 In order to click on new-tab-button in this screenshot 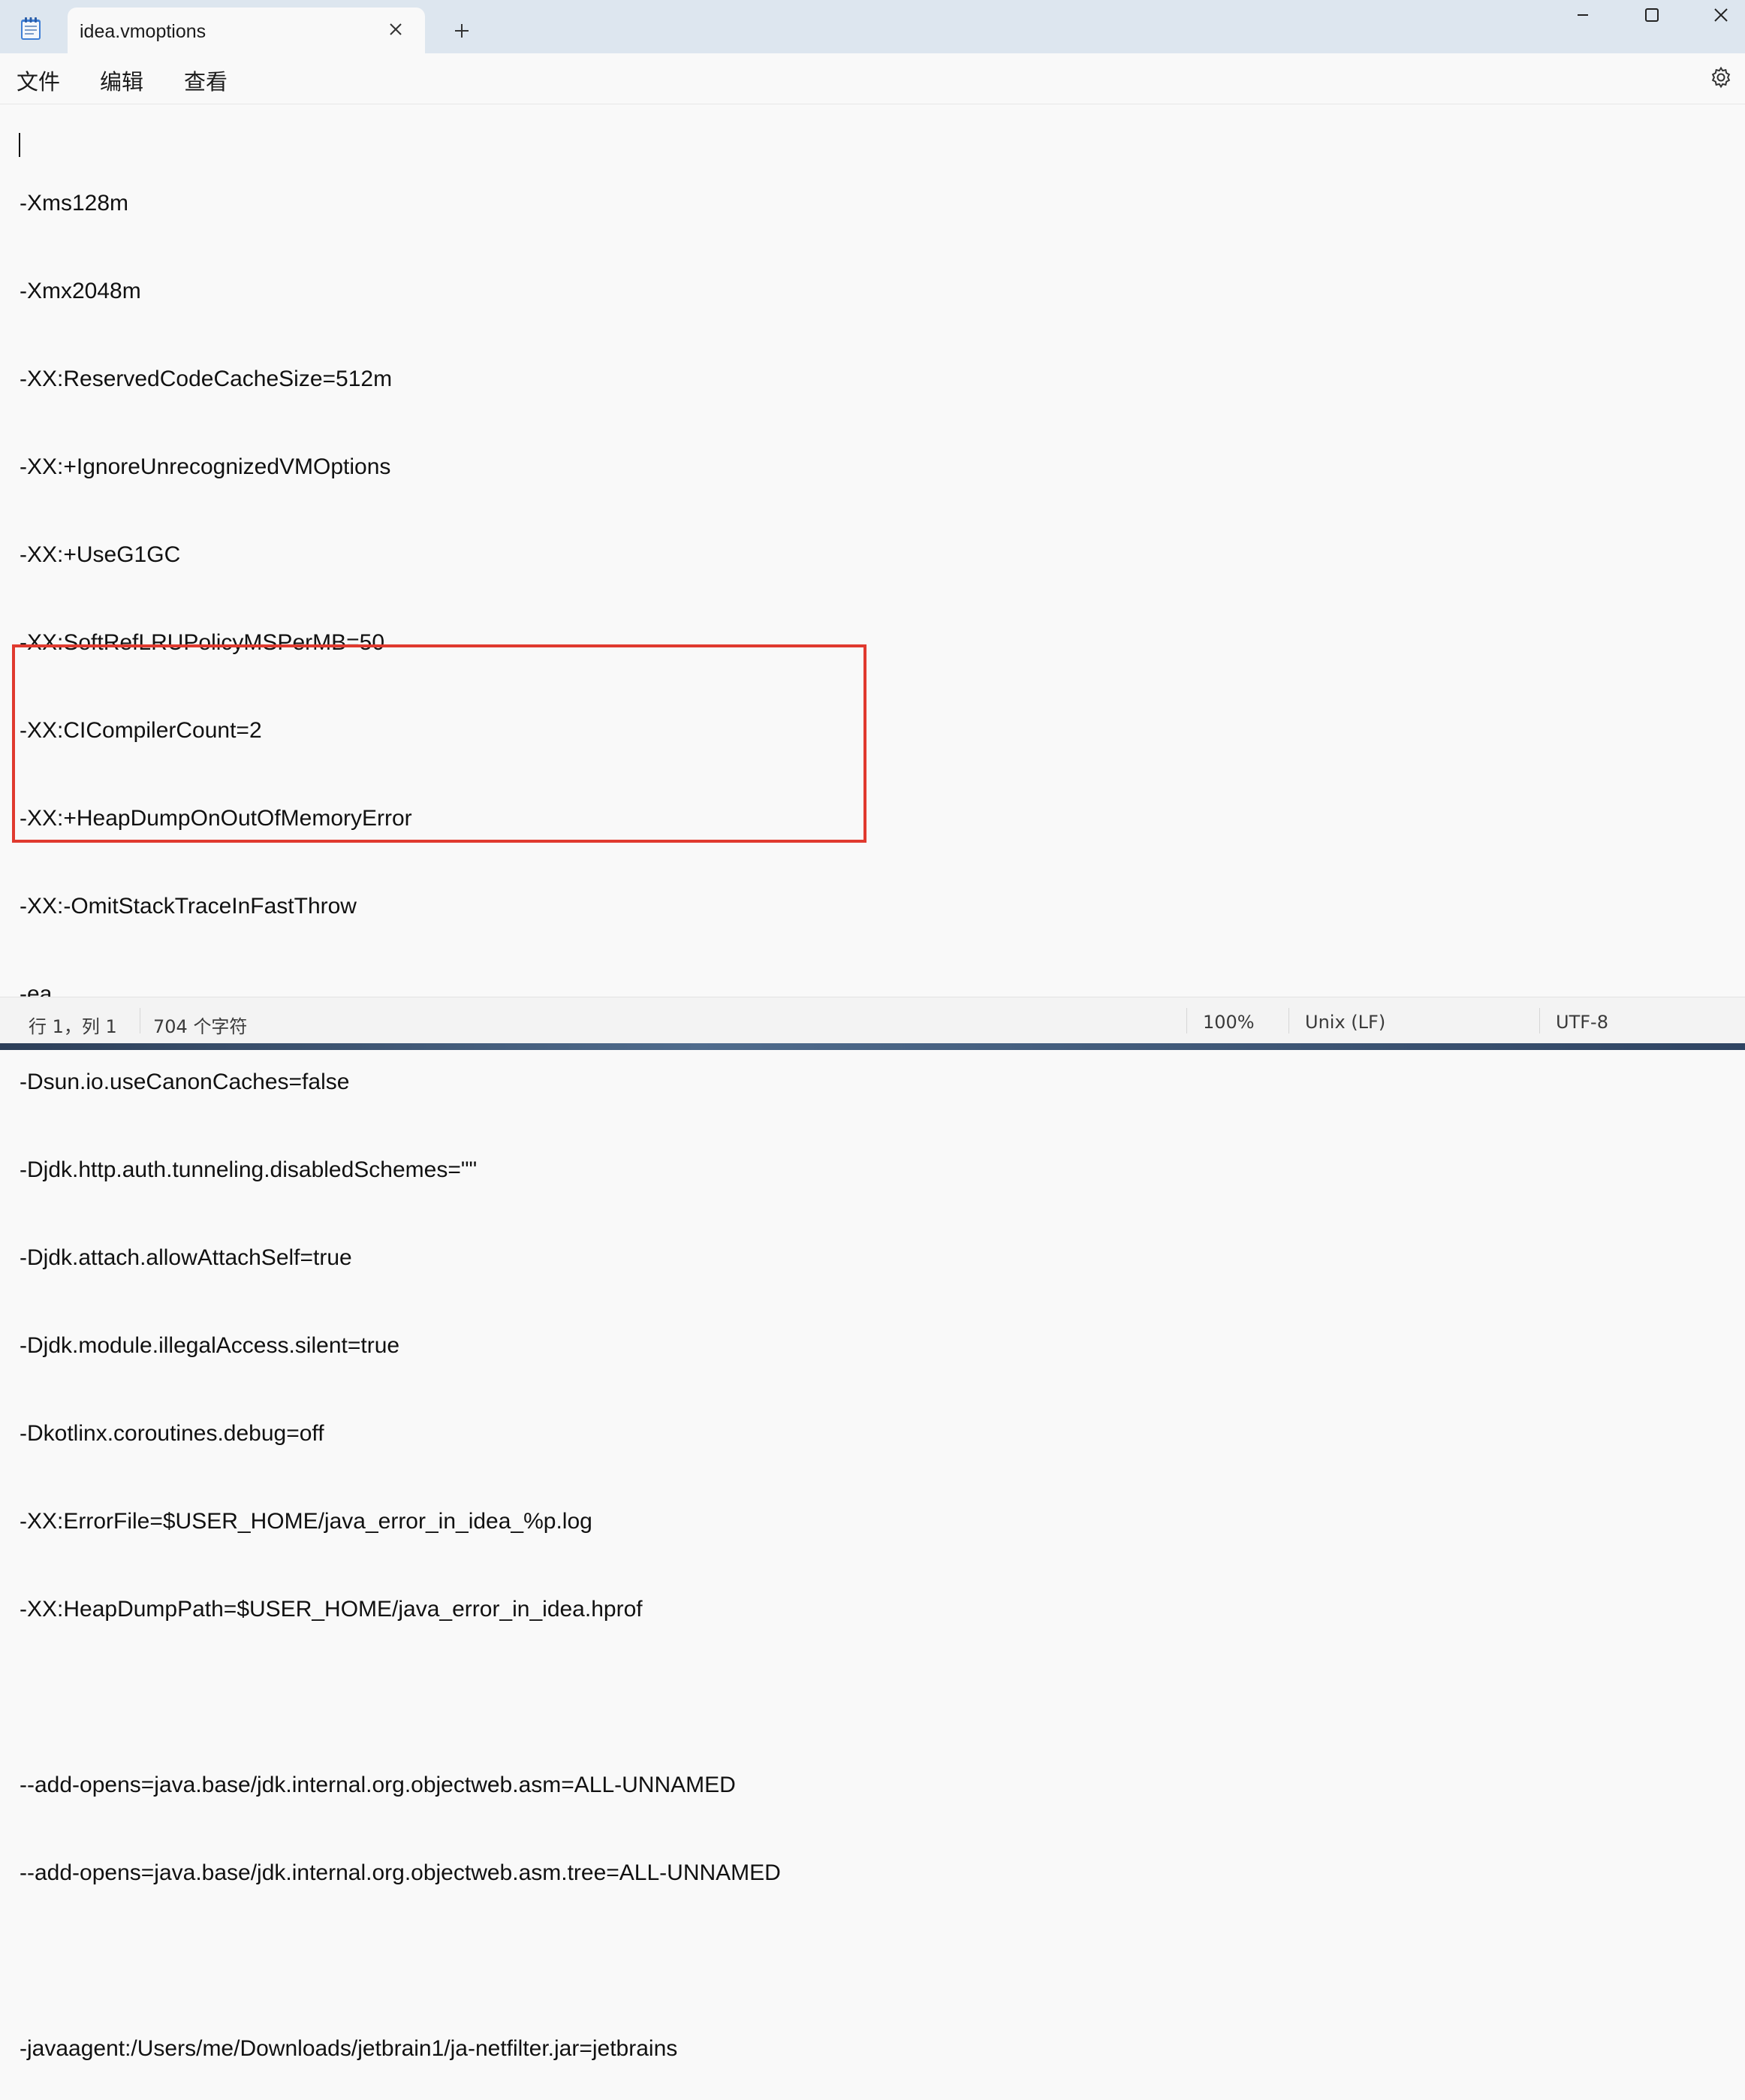, I will do `click(462, 31)`.